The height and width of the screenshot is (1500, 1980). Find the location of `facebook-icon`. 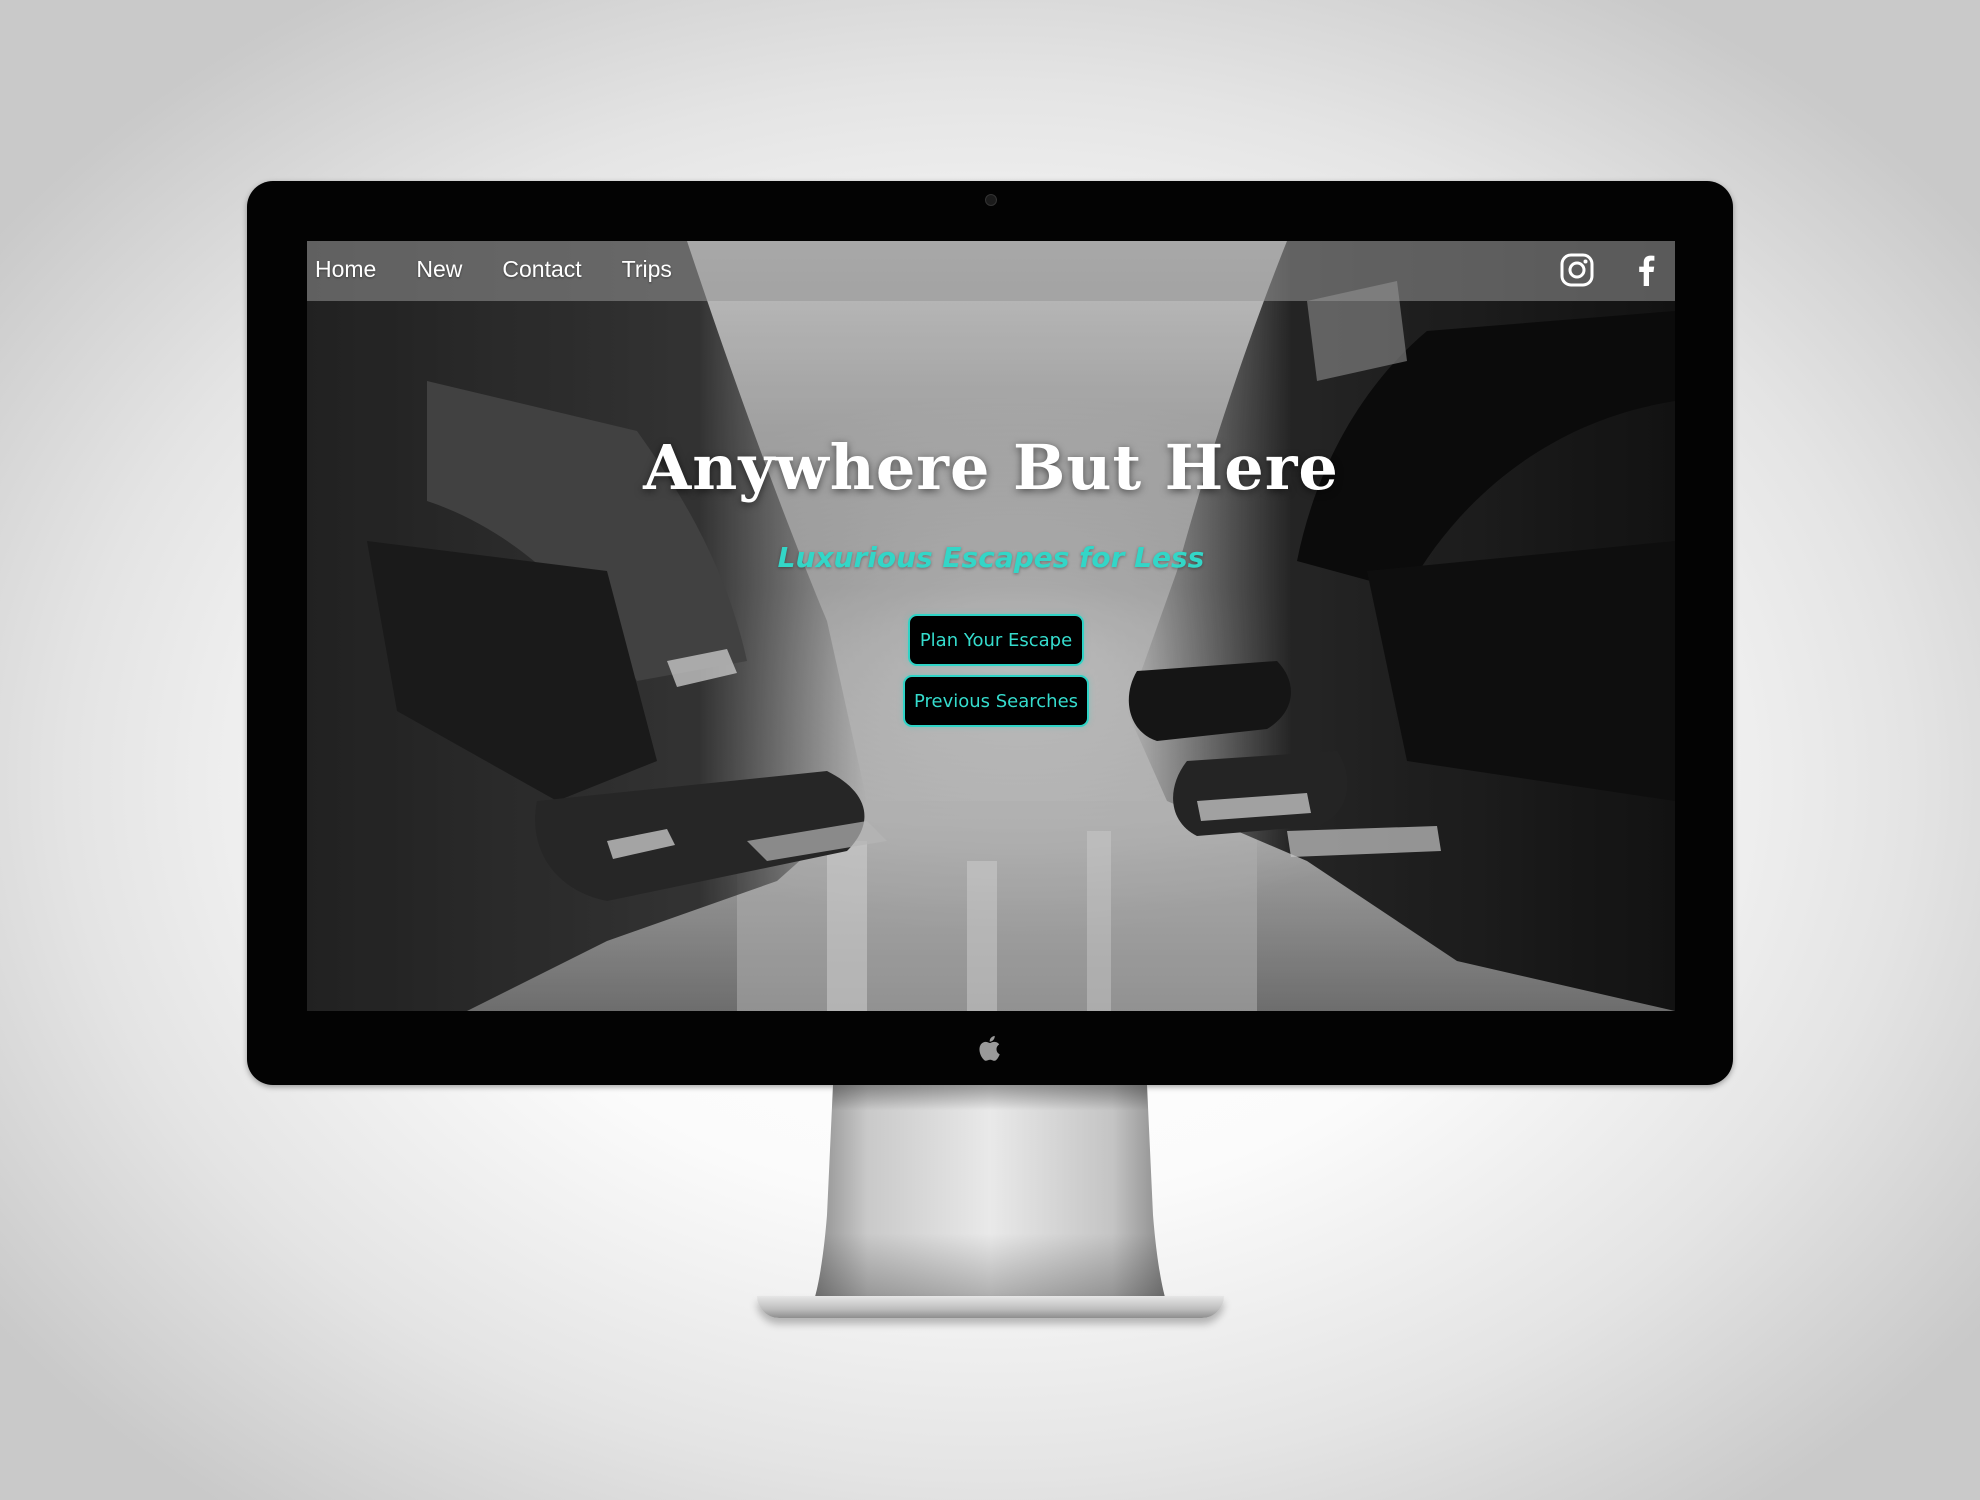

facebook-icon is located at coordinates (1647, 270).